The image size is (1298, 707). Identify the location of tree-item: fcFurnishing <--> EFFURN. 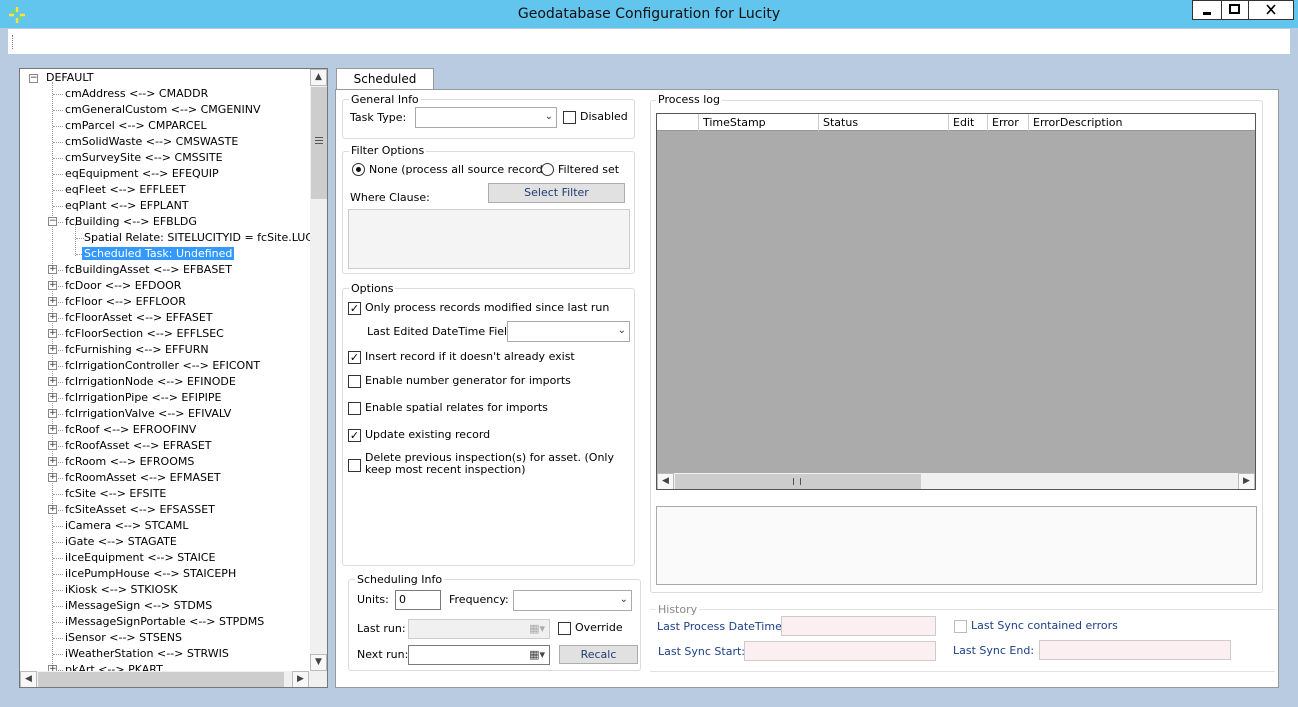
(137, 350).